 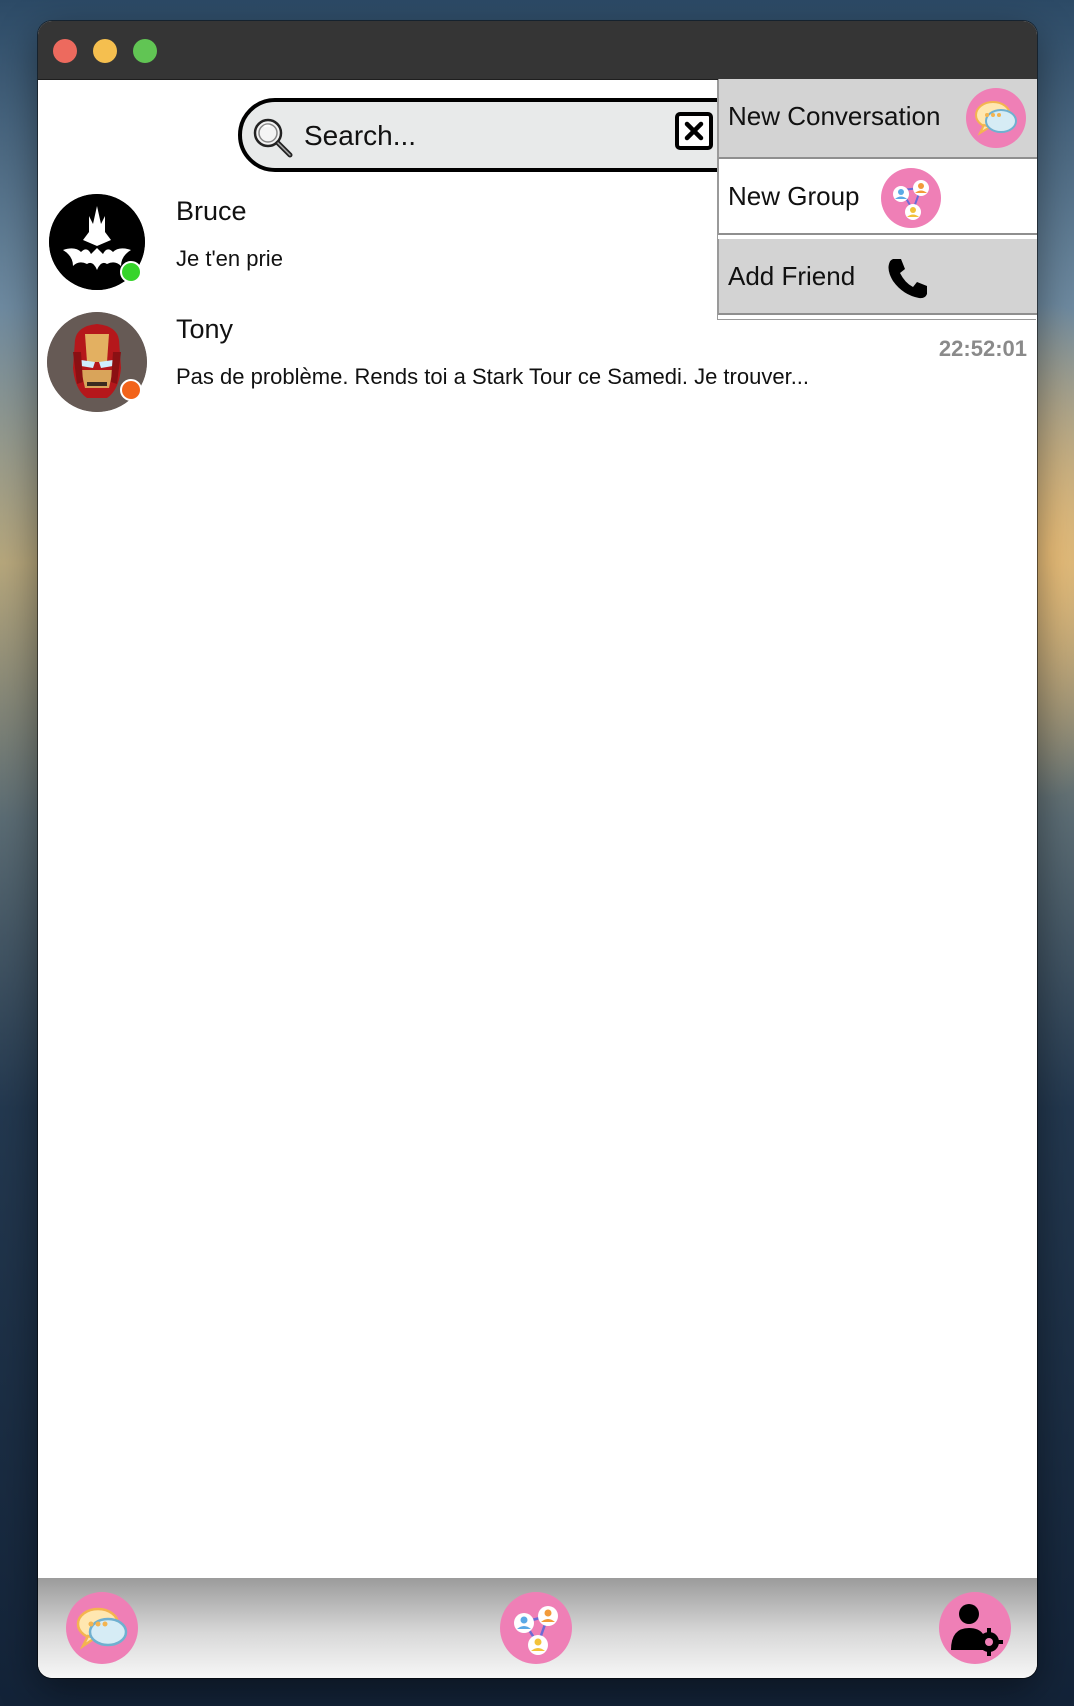 What do you see at coordinates (131, 390) in the screenshot?
I see `away-status-dot` at bounding box center [131, 390].